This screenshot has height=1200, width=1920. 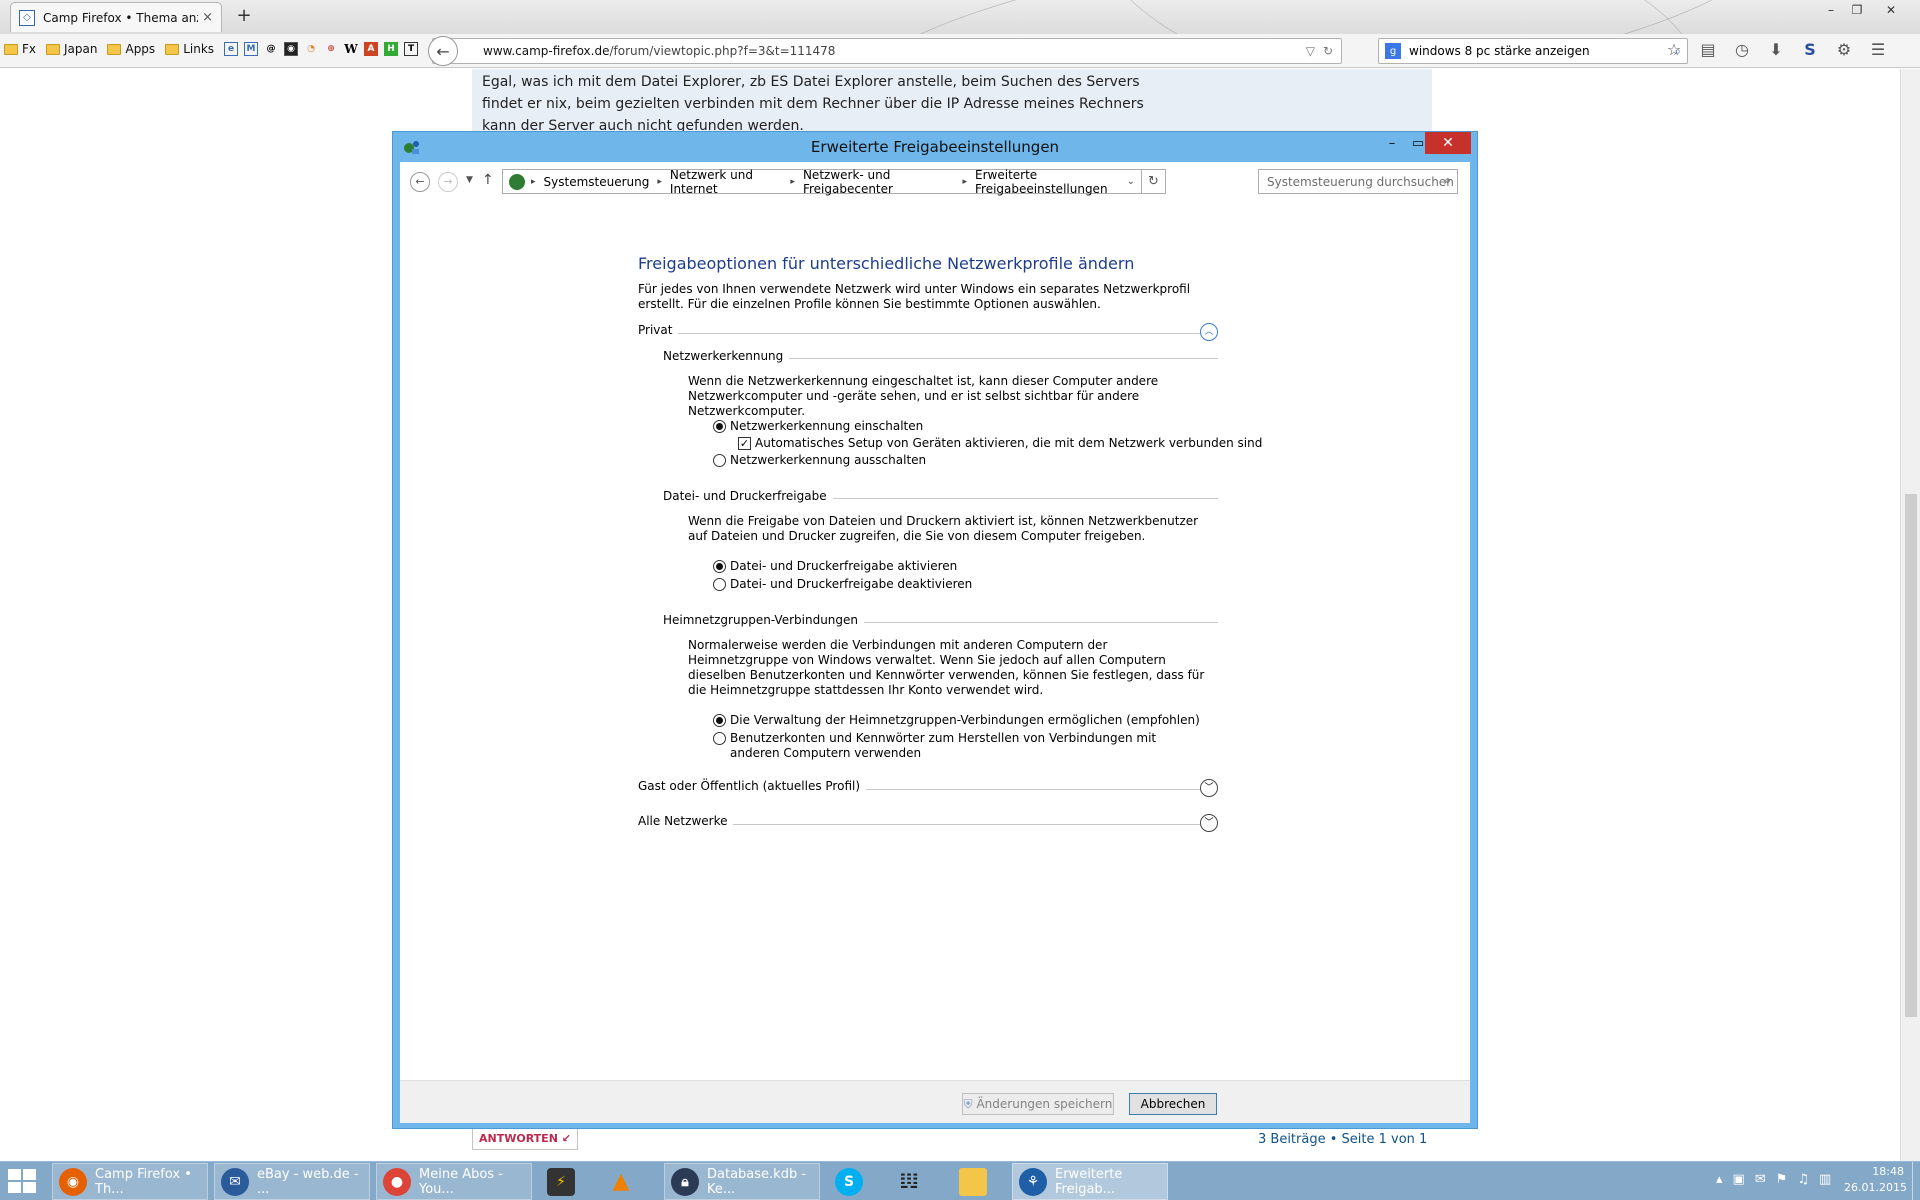 What do you see at coordinates (1541, 51) in the screenshot?
I see `search-input: windows 8 pc stärke anzeigen` at bounding box center [1541, 51].